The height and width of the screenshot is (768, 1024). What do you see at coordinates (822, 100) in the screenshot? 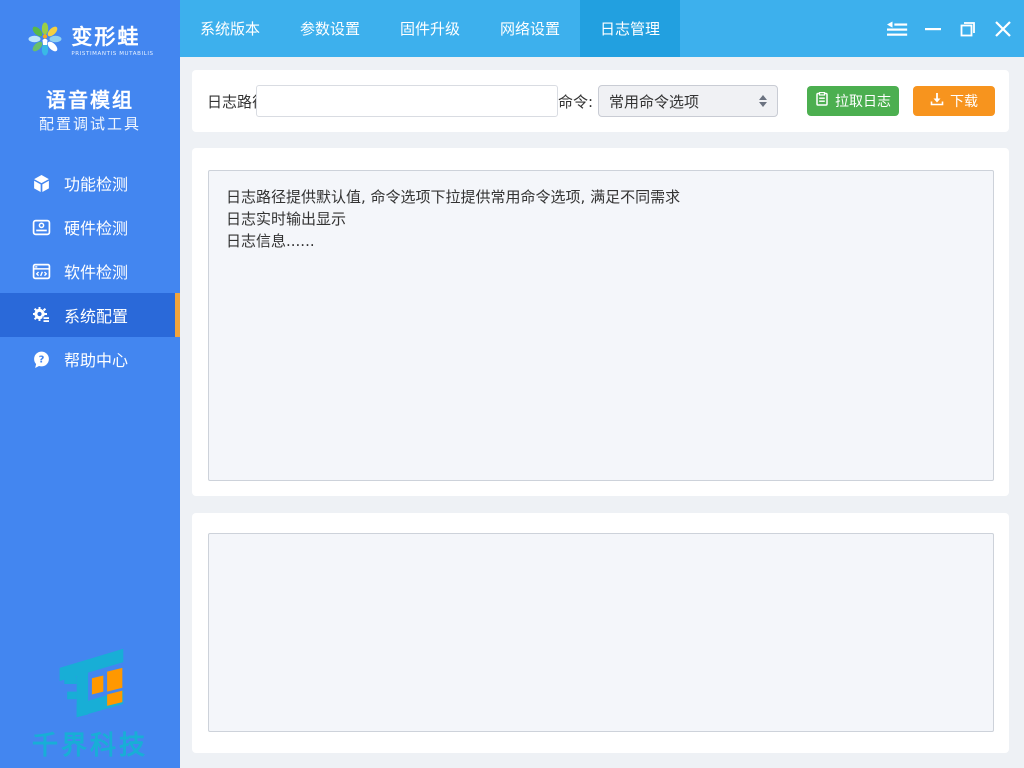
I see `clipboard-icon` at bounding box center [822, 100].